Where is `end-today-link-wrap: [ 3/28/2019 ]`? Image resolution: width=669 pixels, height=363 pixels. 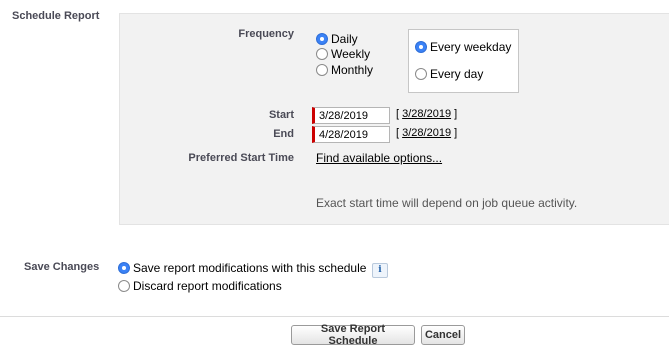
end-today-link-wrap: [ 3/28/2019 ] is located at coordinates (426, 133).